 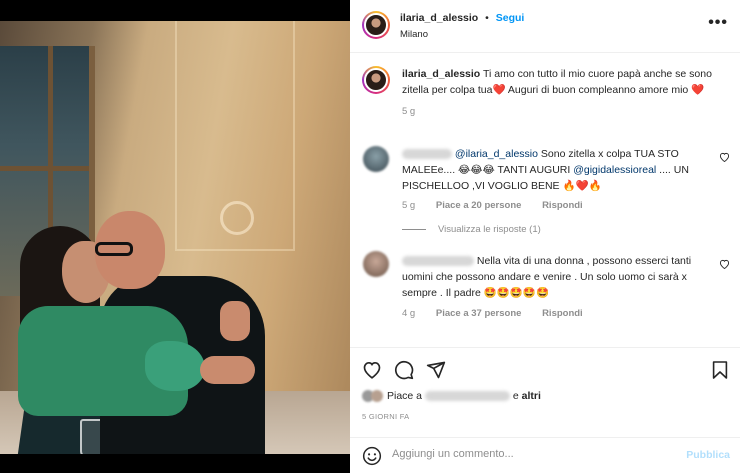 I want to click on add-comment-bar: Pubblica, so click(x=545, y=455).